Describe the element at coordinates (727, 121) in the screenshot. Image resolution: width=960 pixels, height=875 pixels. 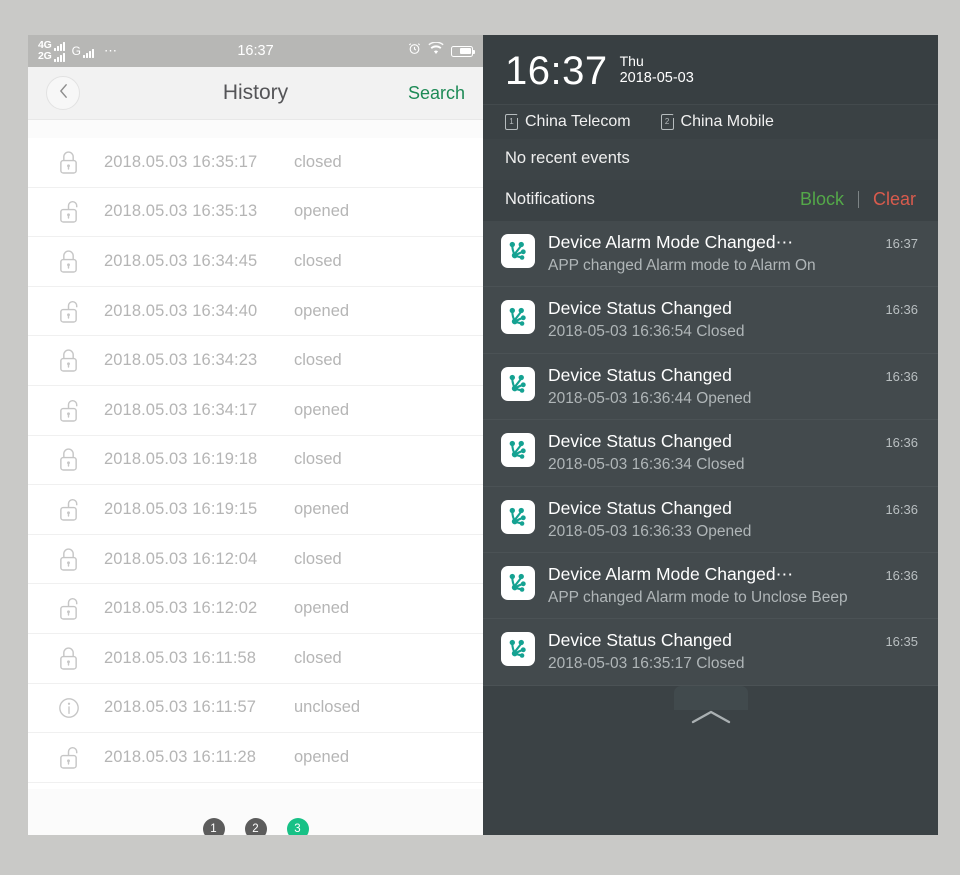
I see `carrier-sim2-name: China Mobile` at that location.